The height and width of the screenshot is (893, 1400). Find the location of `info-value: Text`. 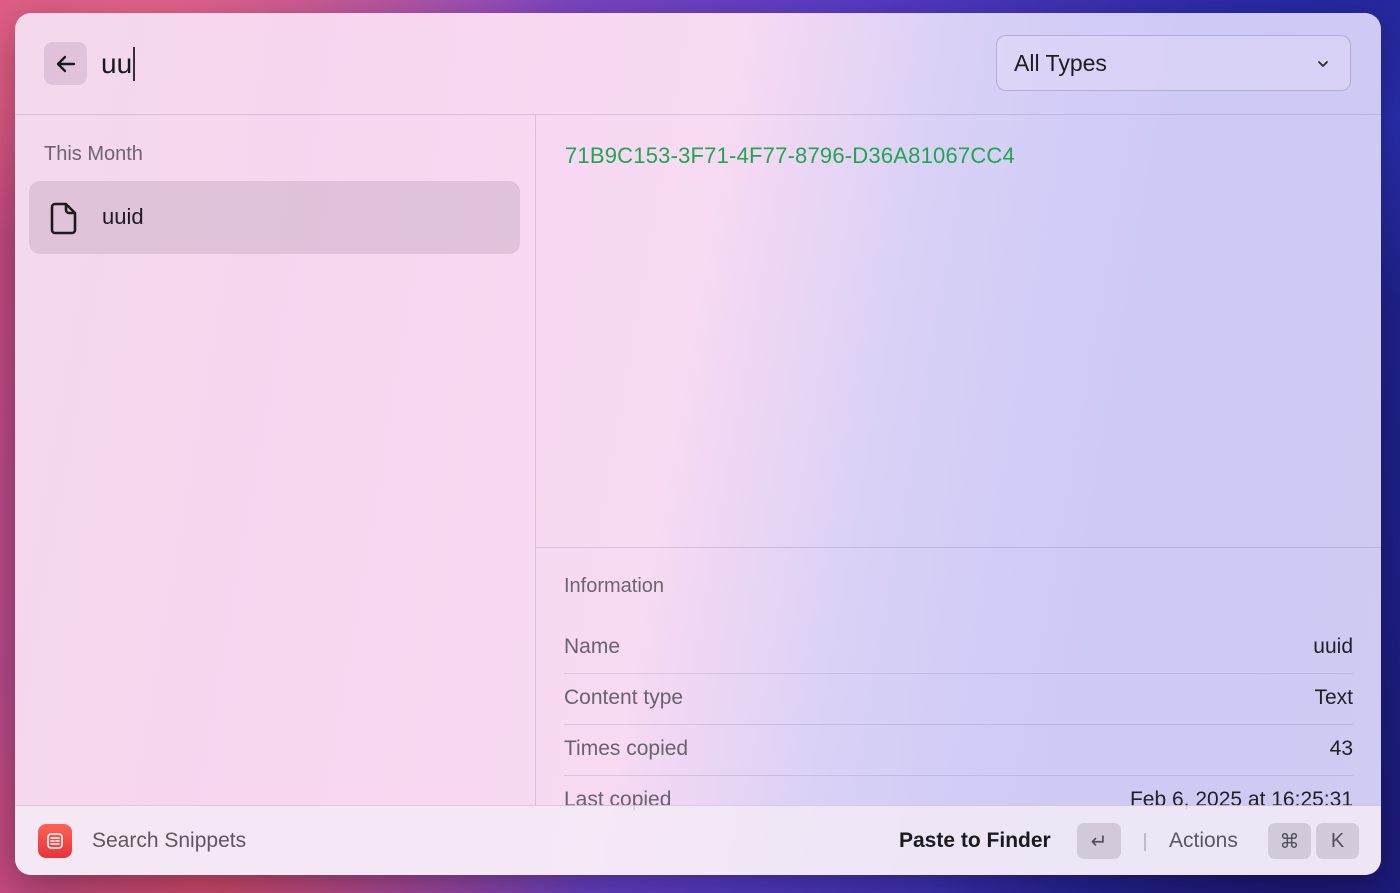

info-value: Text is located at coordinates (1333, 697).